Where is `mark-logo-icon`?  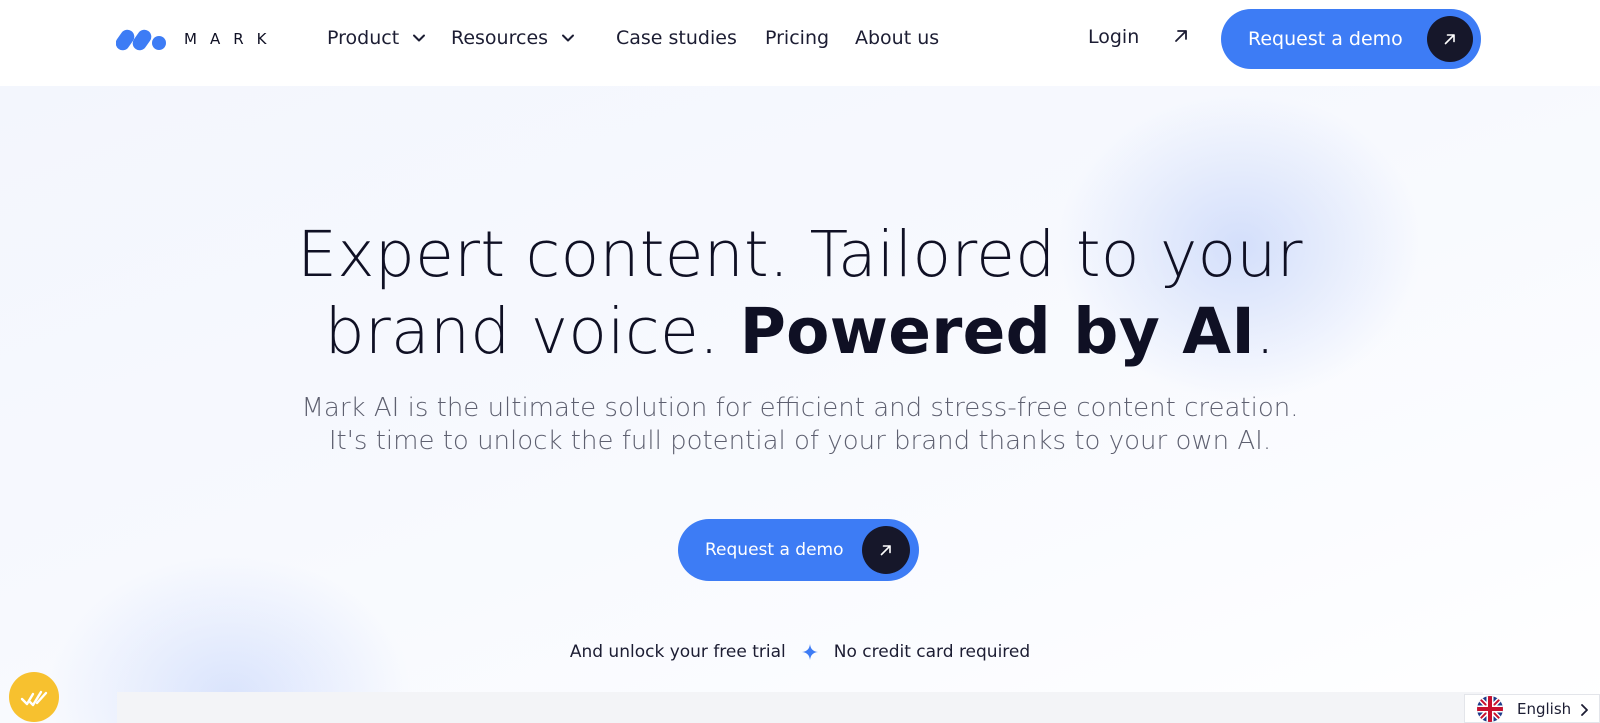
mark-logo-icon is located at coordinates (141, 40).